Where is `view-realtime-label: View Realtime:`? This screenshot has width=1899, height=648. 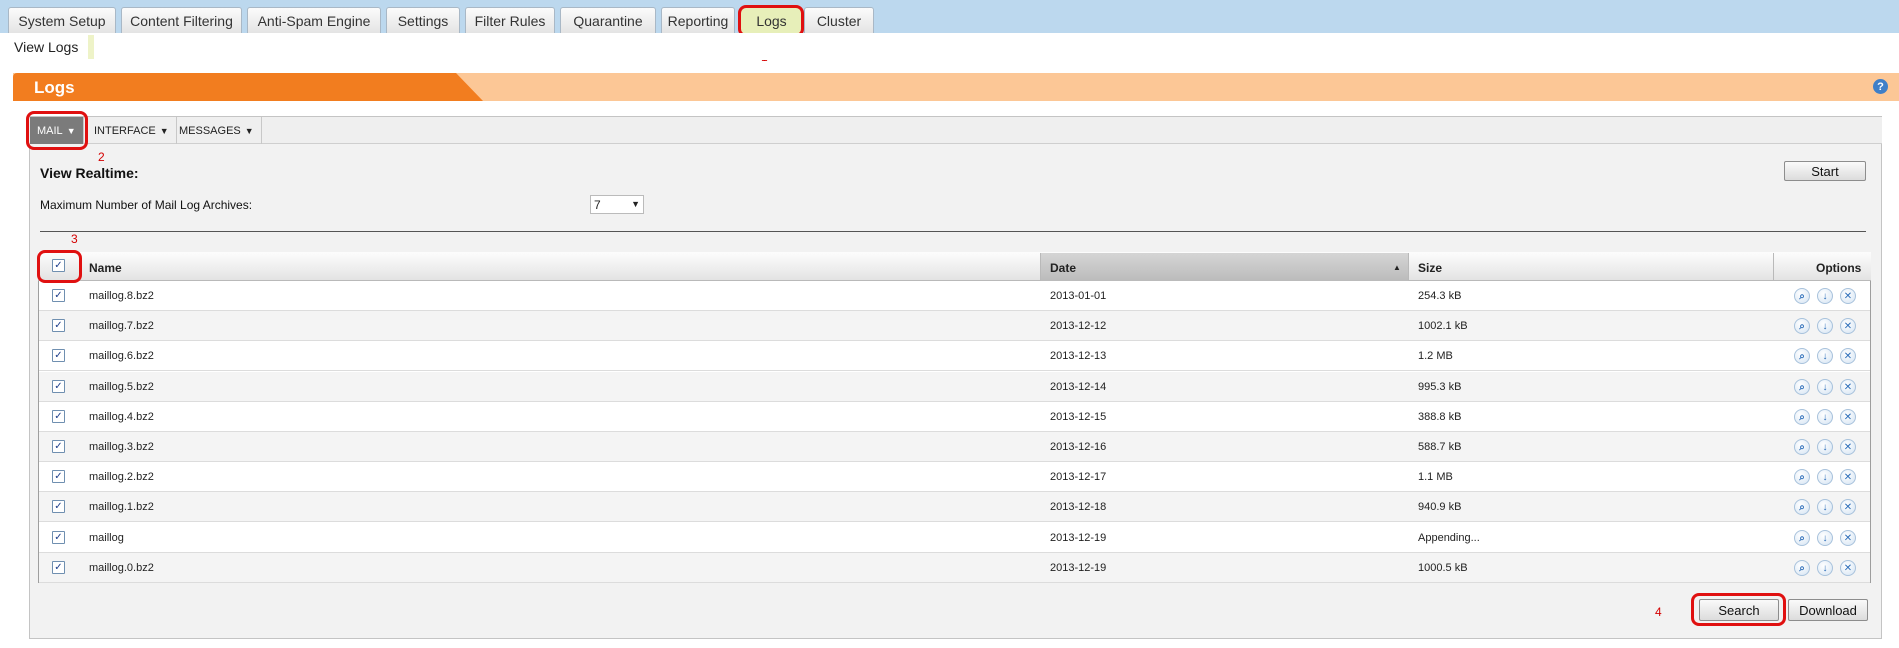
view-realtime-label: View Realtime: is located at coordinates (89, 173).